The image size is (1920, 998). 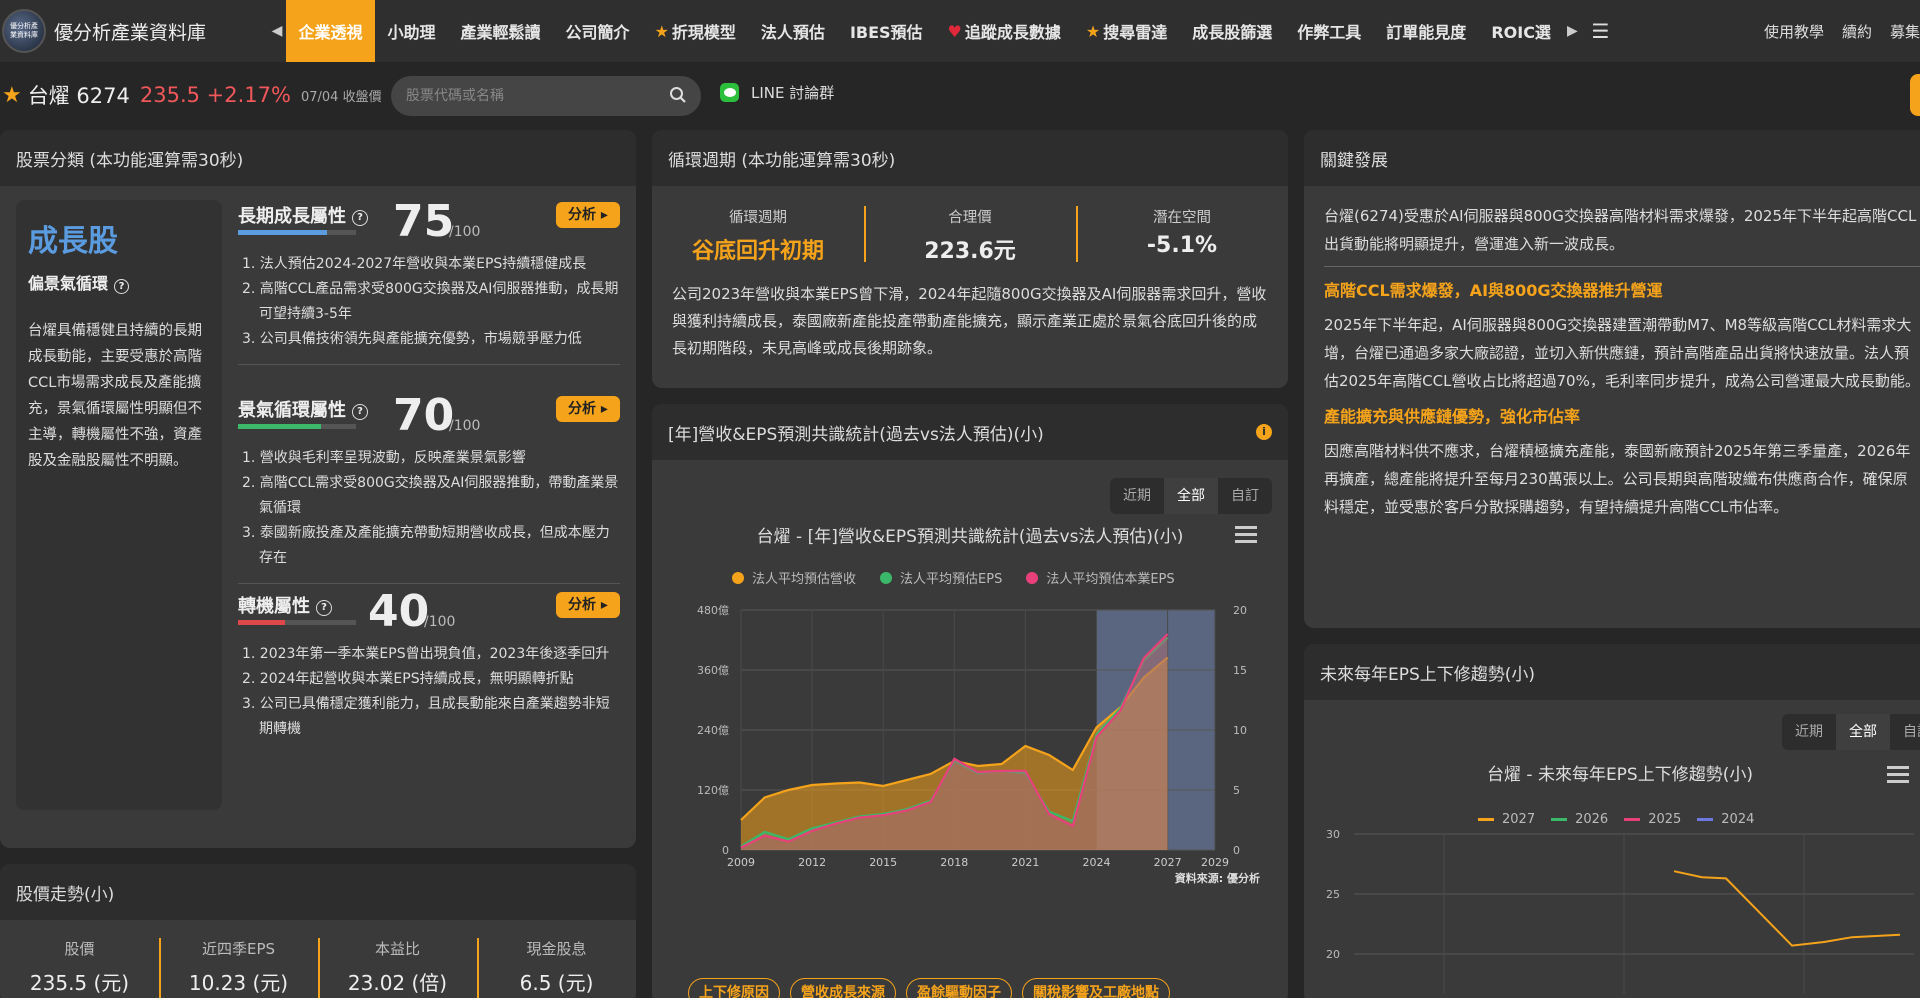 I want to click on line-group-label: LINE 討論群, so click(x=793, y=93).